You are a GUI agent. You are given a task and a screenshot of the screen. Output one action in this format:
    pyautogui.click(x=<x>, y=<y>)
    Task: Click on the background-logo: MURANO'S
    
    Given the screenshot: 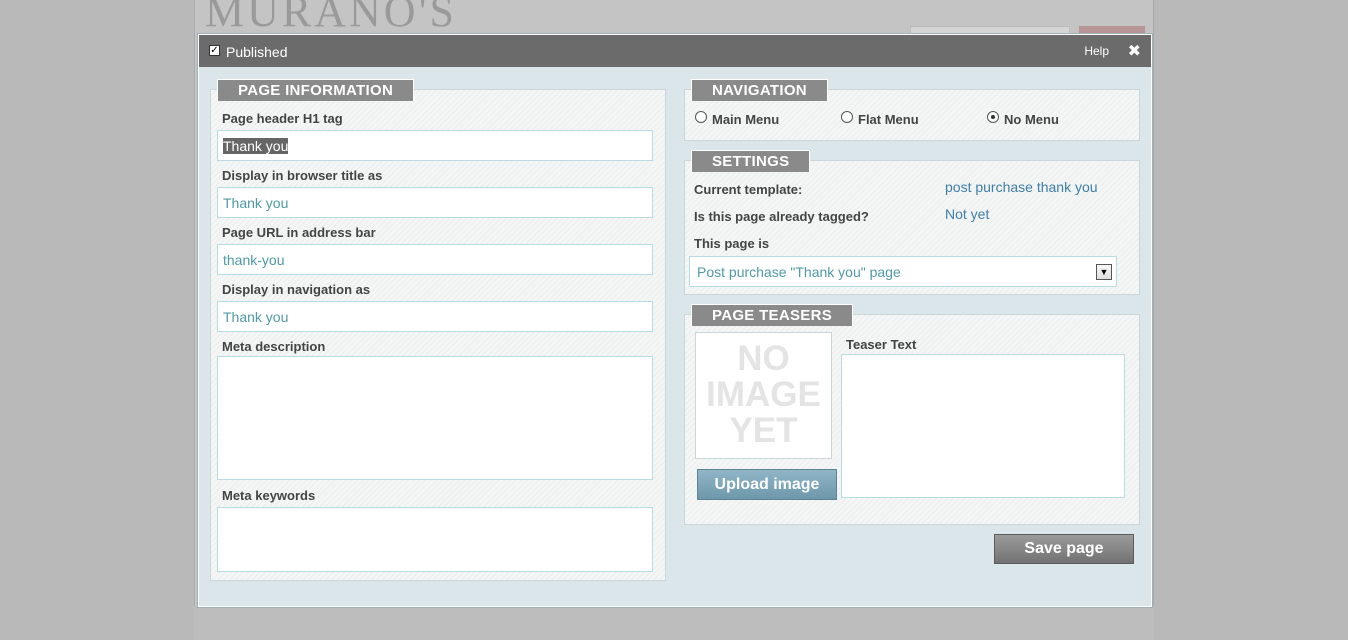 What is the action you would take?
    pyautogui.click(x=331, y=18)
    